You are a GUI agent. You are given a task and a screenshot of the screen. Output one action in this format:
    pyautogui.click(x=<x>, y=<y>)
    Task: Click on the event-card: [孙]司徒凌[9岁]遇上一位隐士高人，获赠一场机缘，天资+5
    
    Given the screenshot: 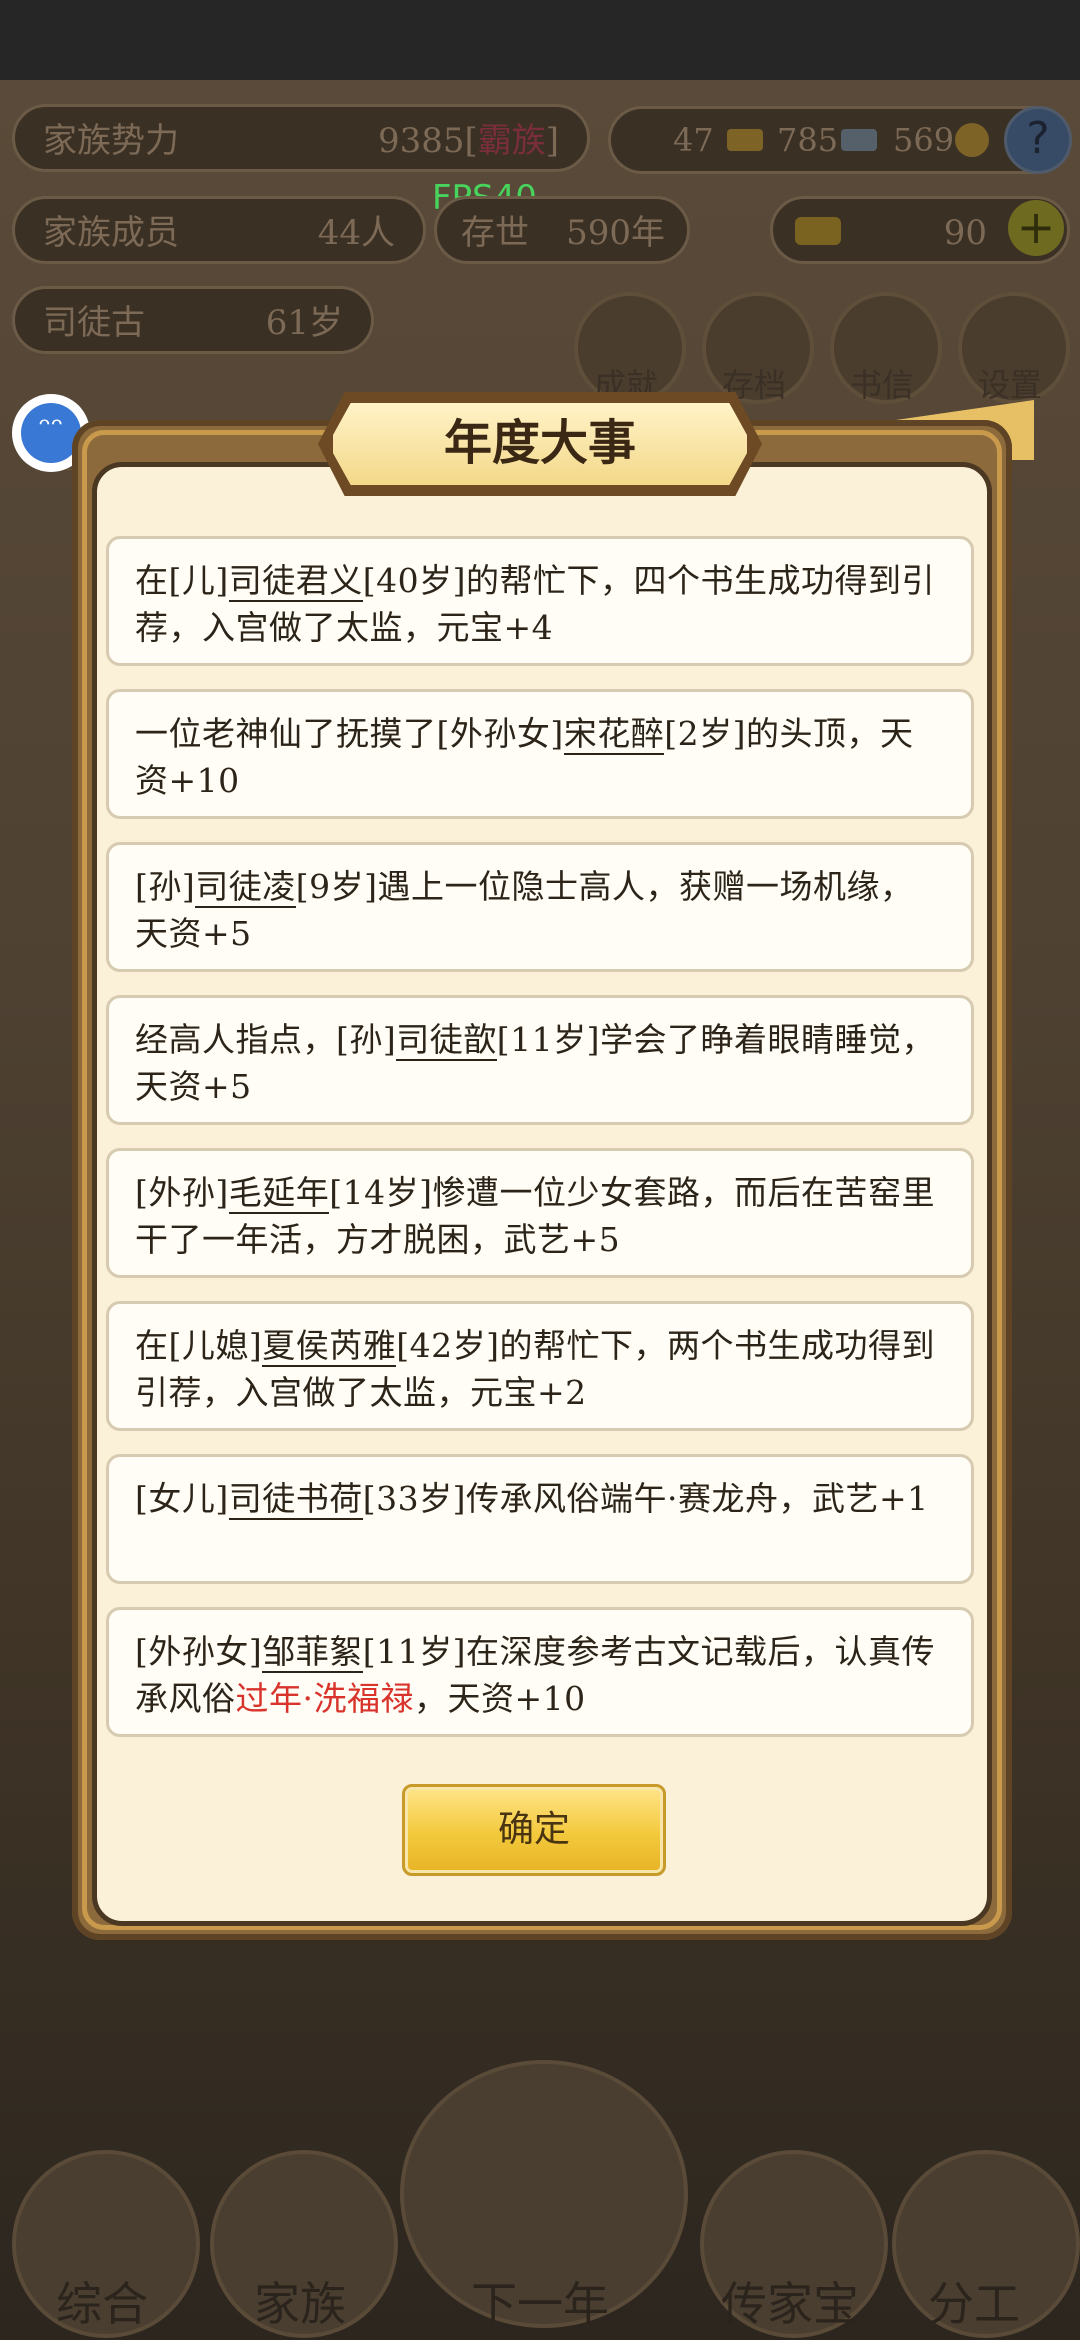 What is the action you would take?
    pyautogui.click(x=540, y=907)
    